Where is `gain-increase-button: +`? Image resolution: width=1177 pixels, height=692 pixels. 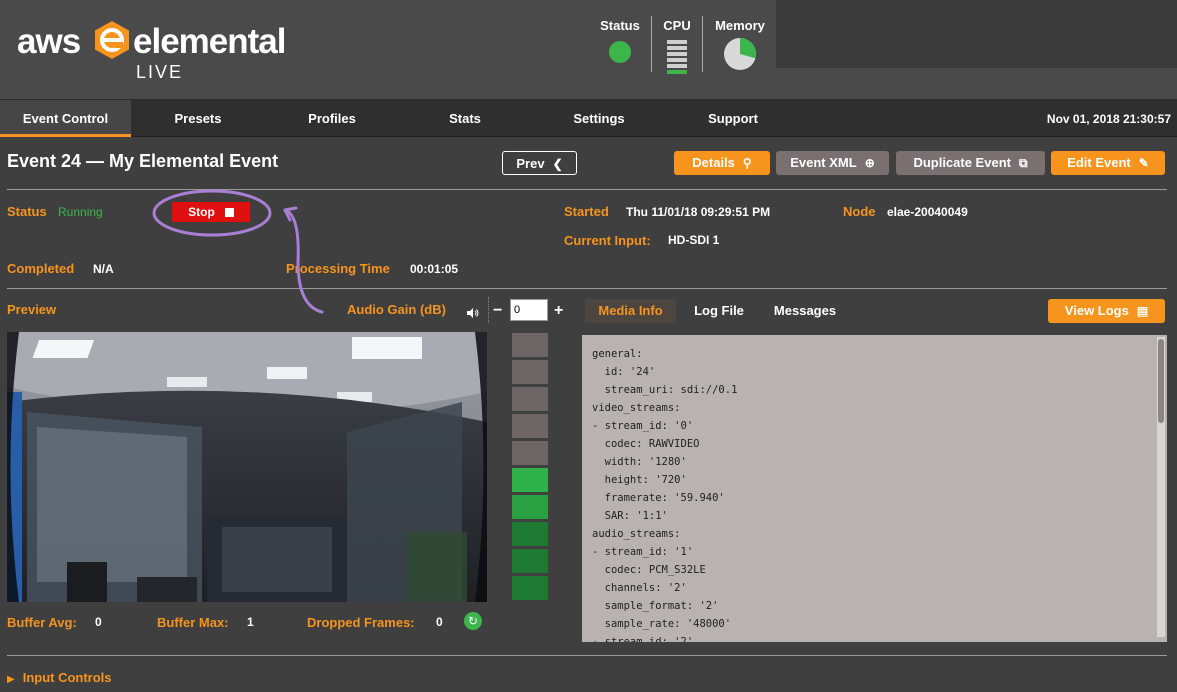 gain-increase-button: + is located at coordinates (558, 311).